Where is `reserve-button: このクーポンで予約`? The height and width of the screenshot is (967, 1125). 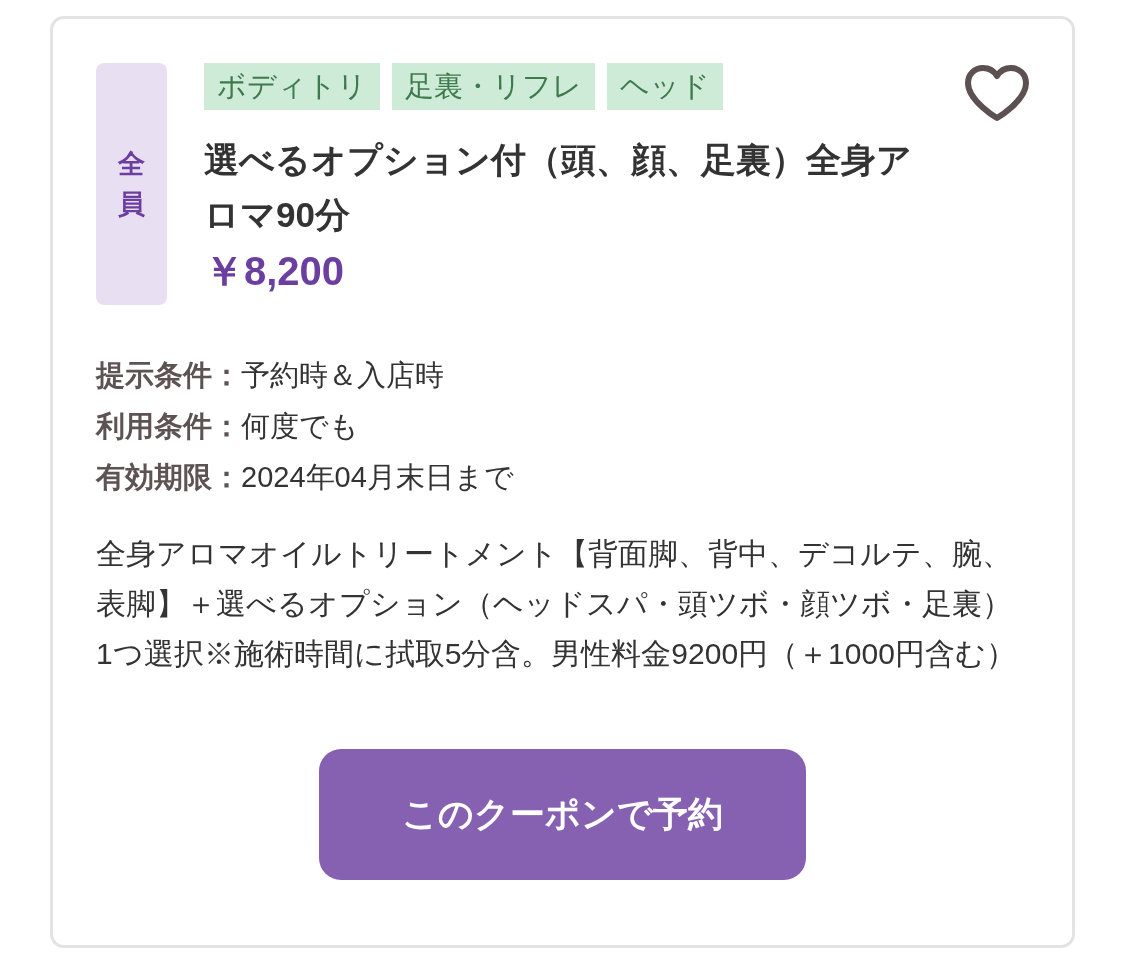 reserve-button: このクーポンで予約 is located at coordinates (562, 814).